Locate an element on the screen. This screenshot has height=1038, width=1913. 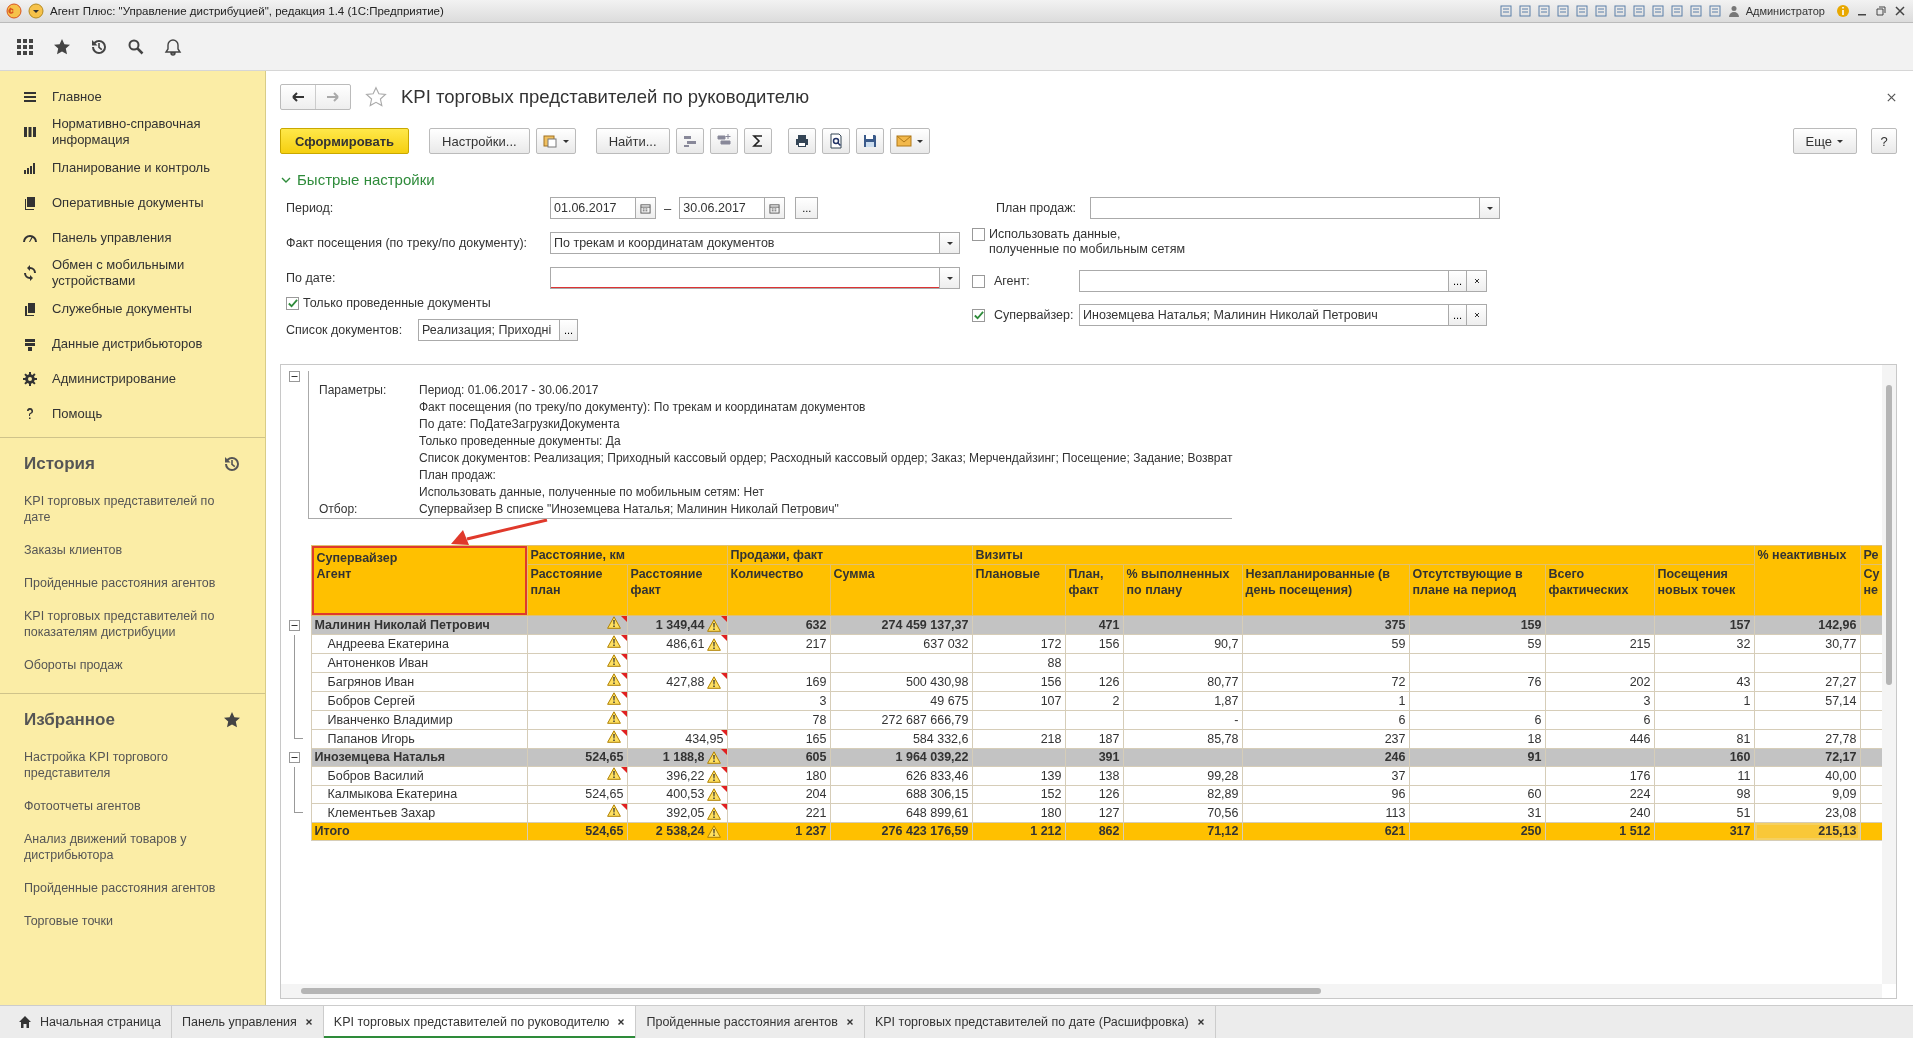
tab: Начальная страница is located at coordinates (90, 1022).